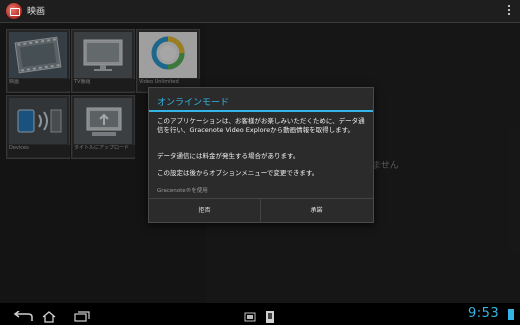  I want to click on decline-button: 拒否, so click(205, 211).